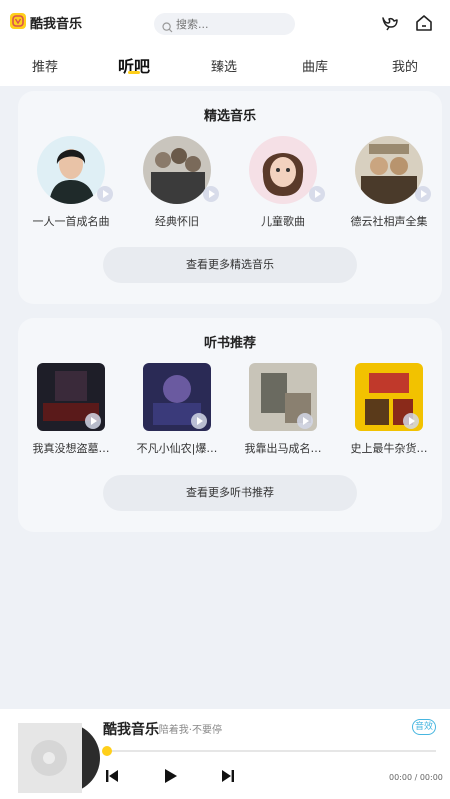 The width and height of the screenshot is (450, 799). I want to click on more-audiobook-button: 查看更多听书推荐, so click(230, 493).